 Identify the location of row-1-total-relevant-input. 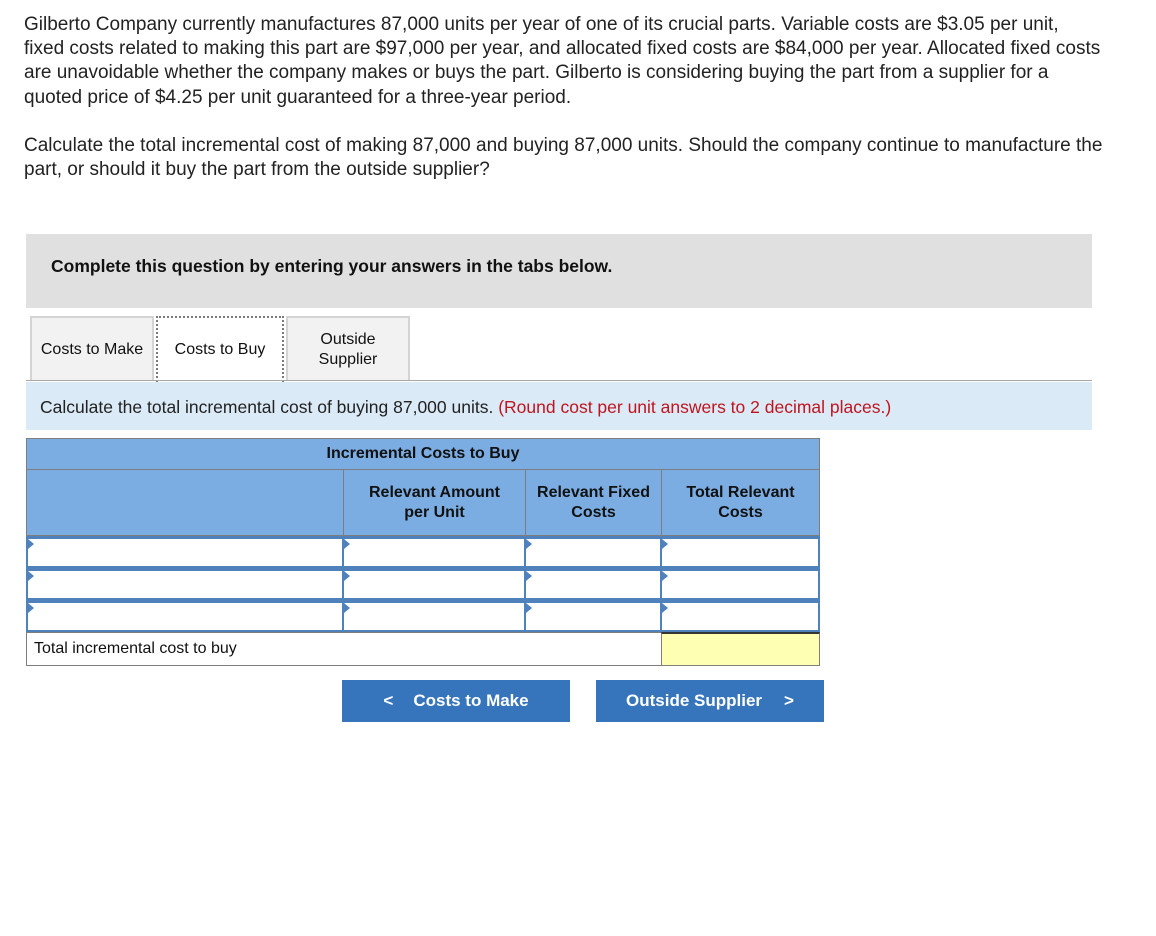
(740, 552).